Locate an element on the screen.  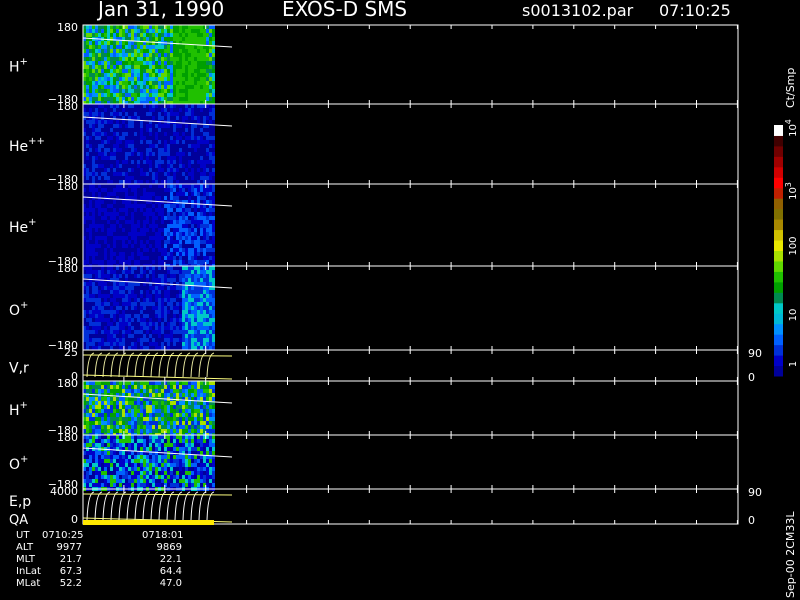
y-max-label: 4000 is located at coordinates (64, 491).